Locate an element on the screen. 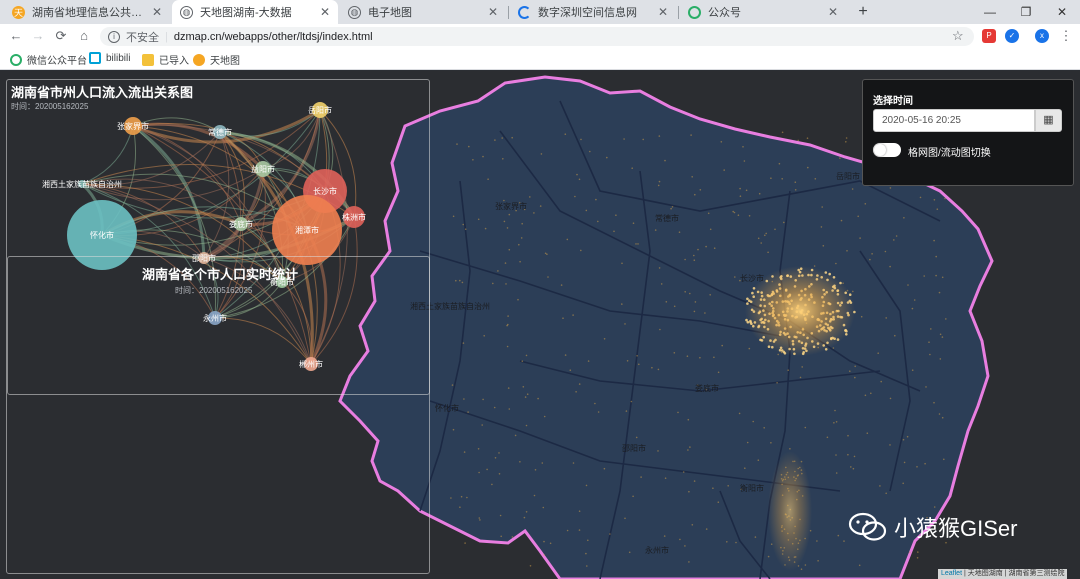  bookmark-star-icon: ☆ is located at coordinates (958, 36).